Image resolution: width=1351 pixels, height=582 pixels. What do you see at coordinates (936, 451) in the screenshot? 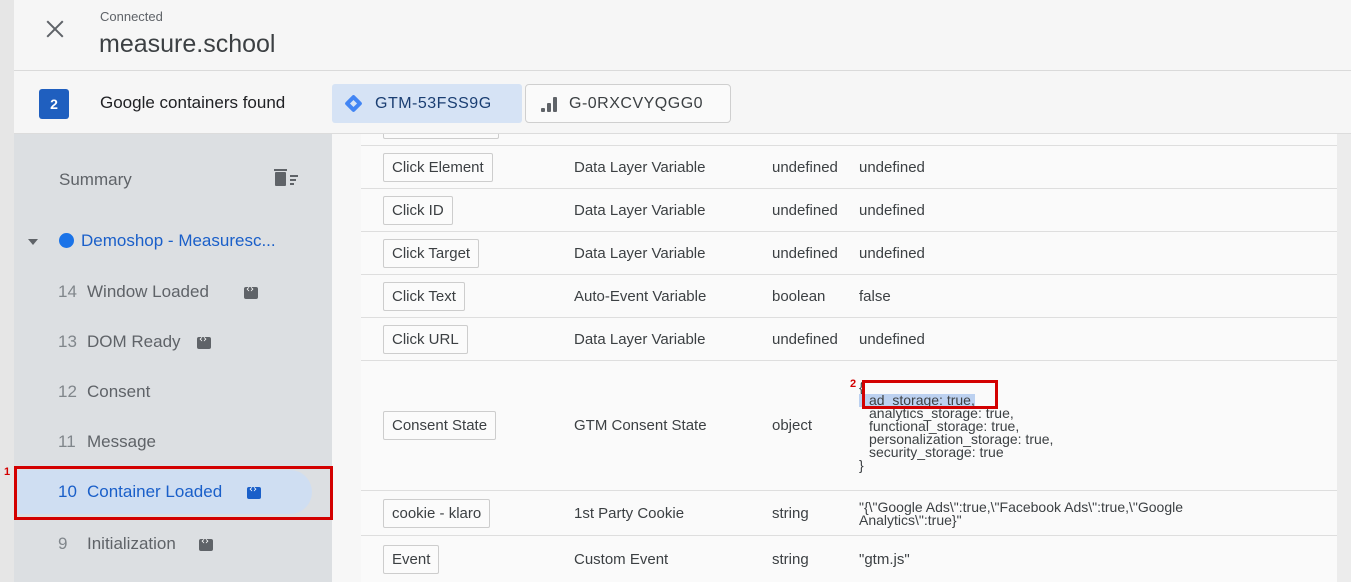
I see `value-line: security_storage: true` at bounding box center [936, 451].